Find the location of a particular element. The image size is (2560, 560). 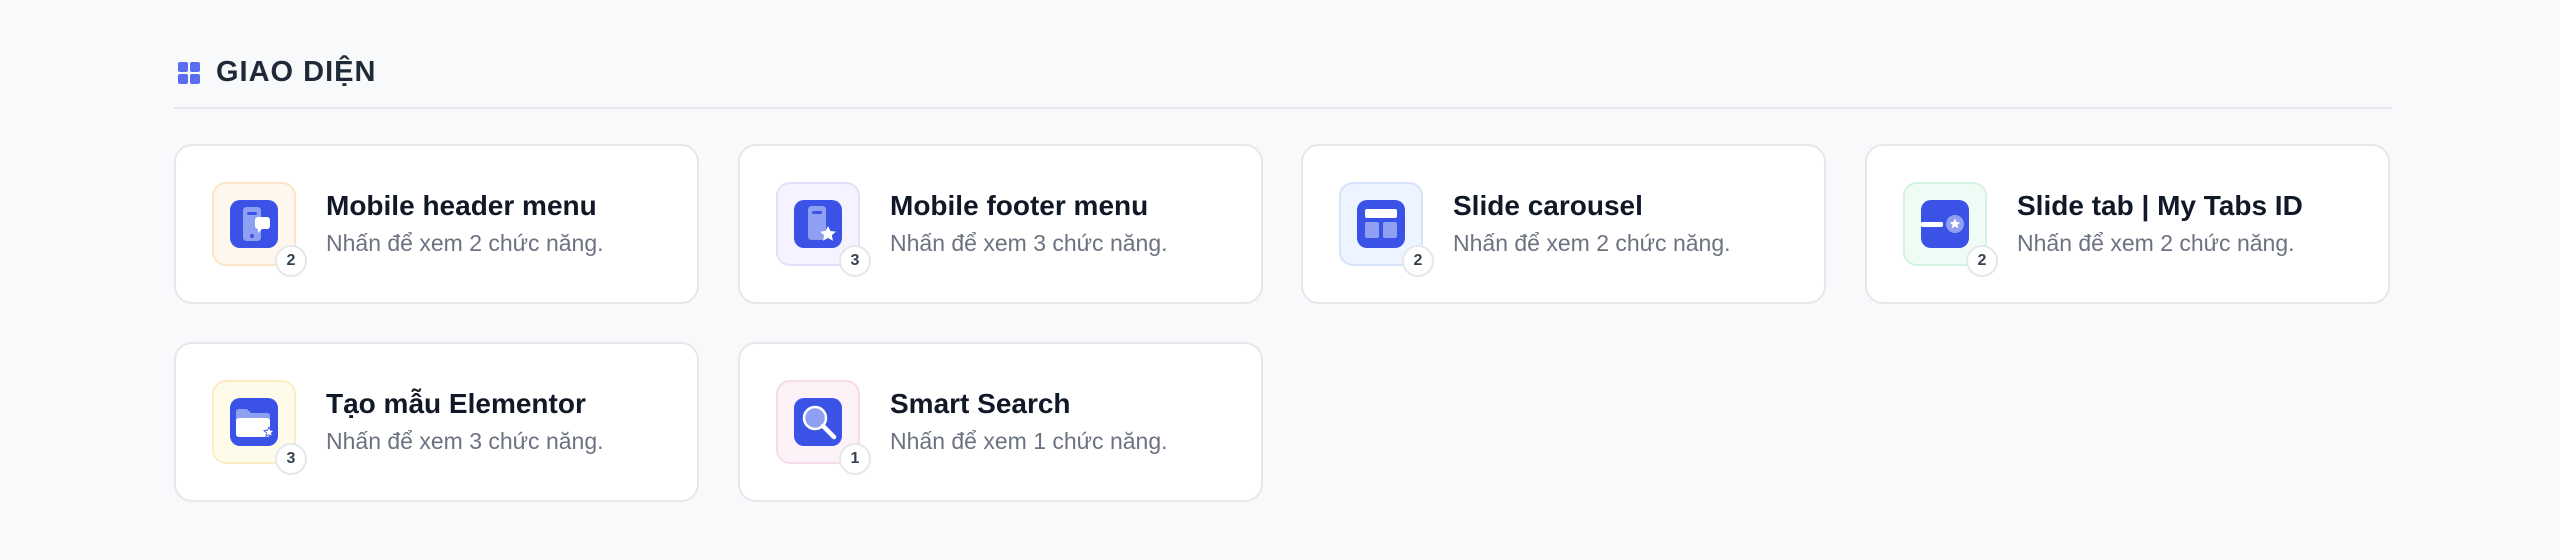

template-folder-icon is located at coordinates (254, 422).